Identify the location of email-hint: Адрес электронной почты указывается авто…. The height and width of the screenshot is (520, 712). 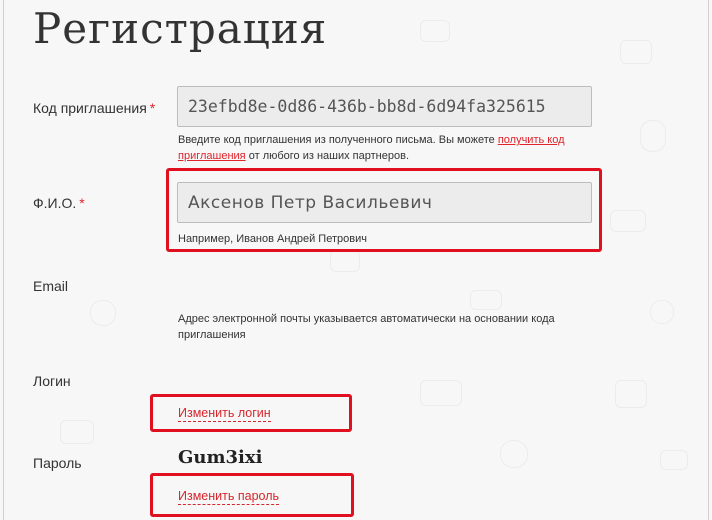
(366, 327).